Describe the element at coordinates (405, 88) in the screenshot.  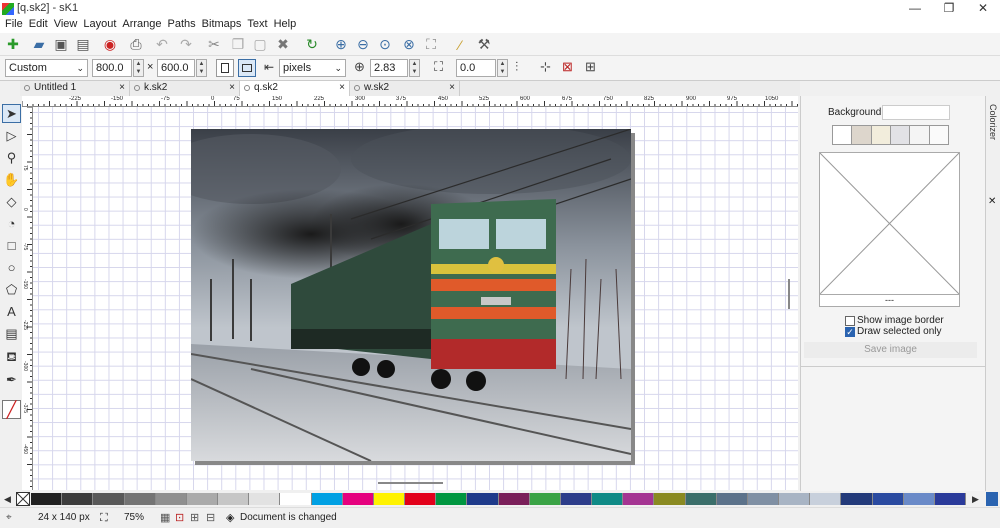
I see `tab-w-sk2: w.sk2 ×` at that location.